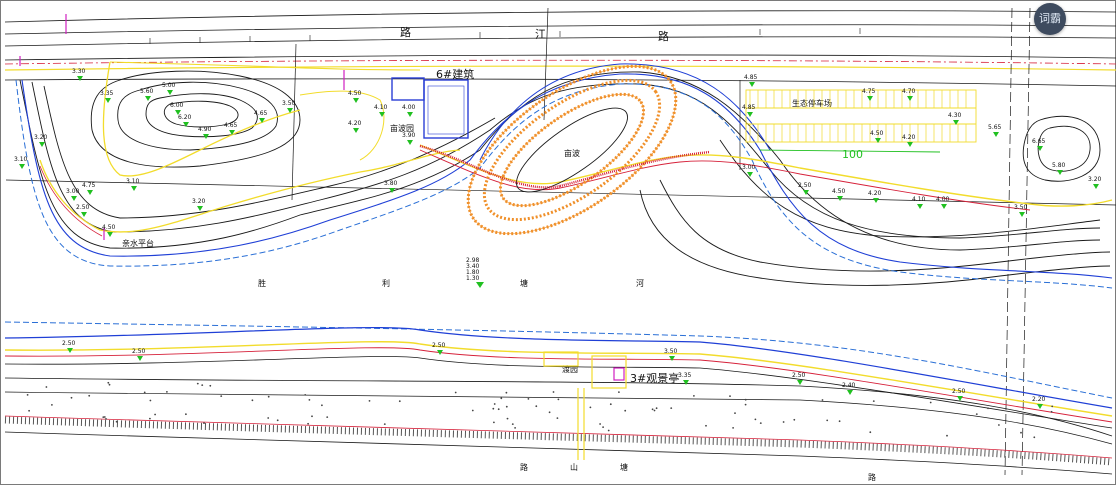  I want to click on elevation-label: 3.80, so click(391, 183).